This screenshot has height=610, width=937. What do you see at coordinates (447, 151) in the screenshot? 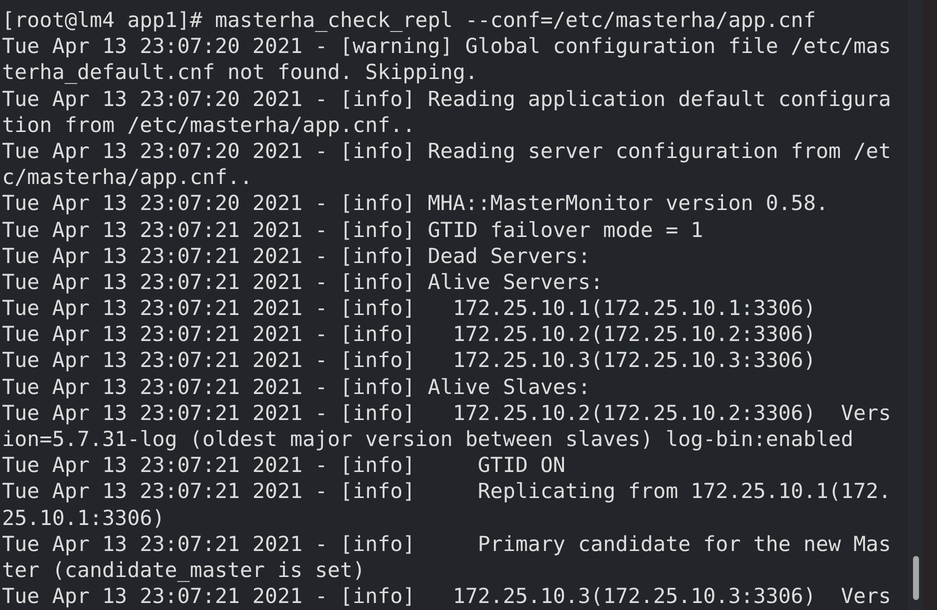
I see `terminal-line: Tue Apr 13 23:07:20 2021 - [info] Reading server configuration from /et` at bounding box center [447, 151].